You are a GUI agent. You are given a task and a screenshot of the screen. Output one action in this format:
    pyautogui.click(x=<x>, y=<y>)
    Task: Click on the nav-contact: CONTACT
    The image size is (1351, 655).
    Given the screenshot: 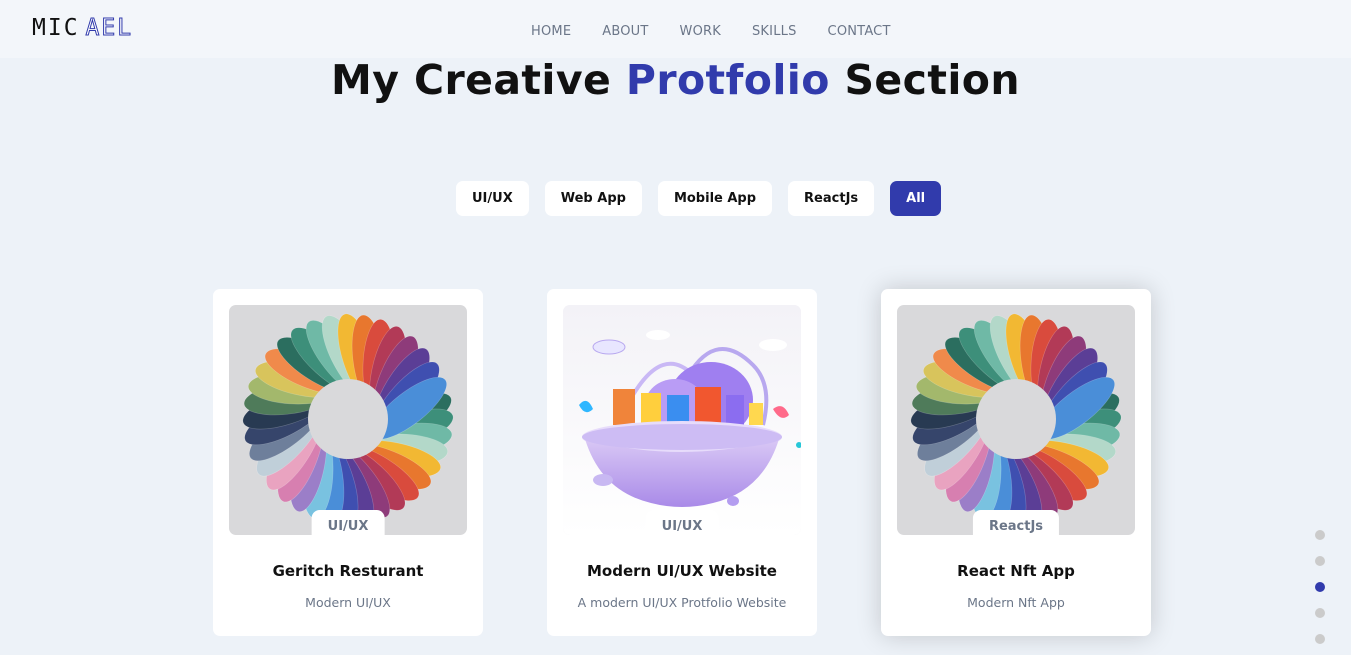 What is the action you would take?
    pyautogui.click(x=859, y=31)
    